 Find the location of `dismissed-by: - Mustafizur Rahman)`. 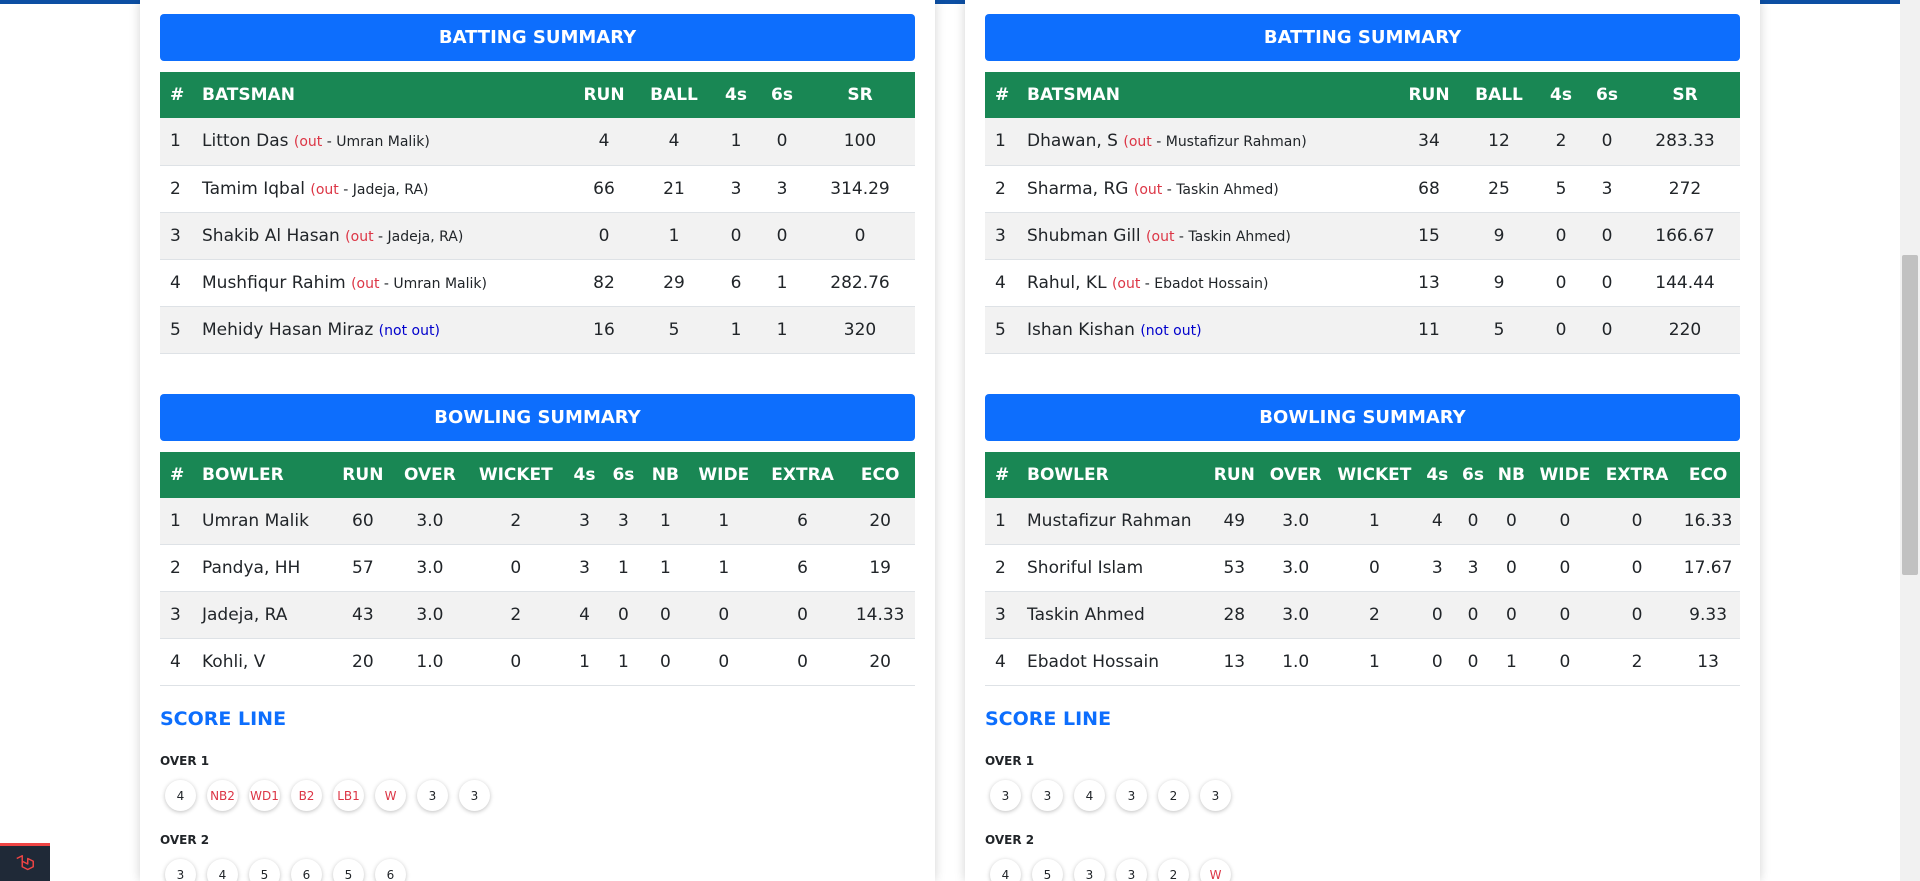

dismissed-by: - Mustafizur Rahman) is located at coordinates (1229, 142).